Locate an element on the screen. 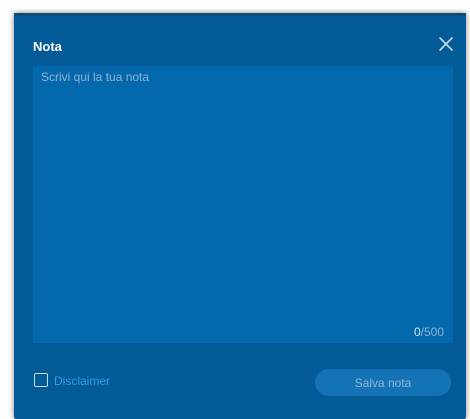 The height and width of the screenshot is (419, 470). character-counter: 0/500 is located at coordinates (429, 332).